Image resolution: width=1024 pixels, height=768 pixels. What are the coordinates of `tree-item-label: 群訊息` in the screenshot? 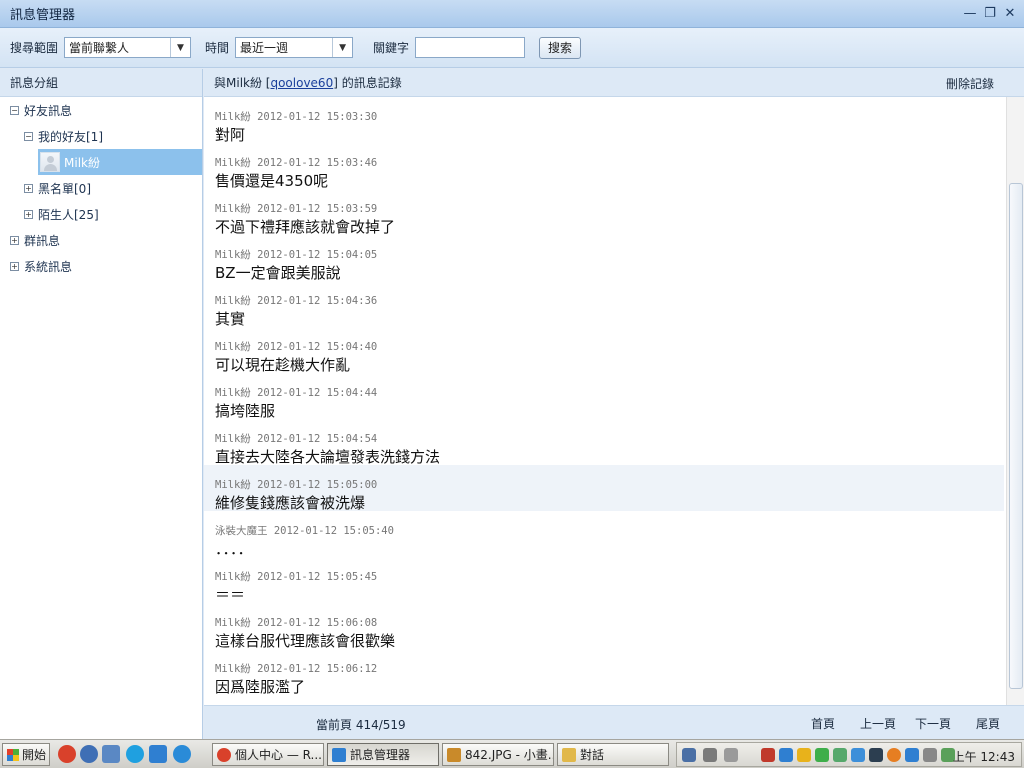 It's located at (42, 240).